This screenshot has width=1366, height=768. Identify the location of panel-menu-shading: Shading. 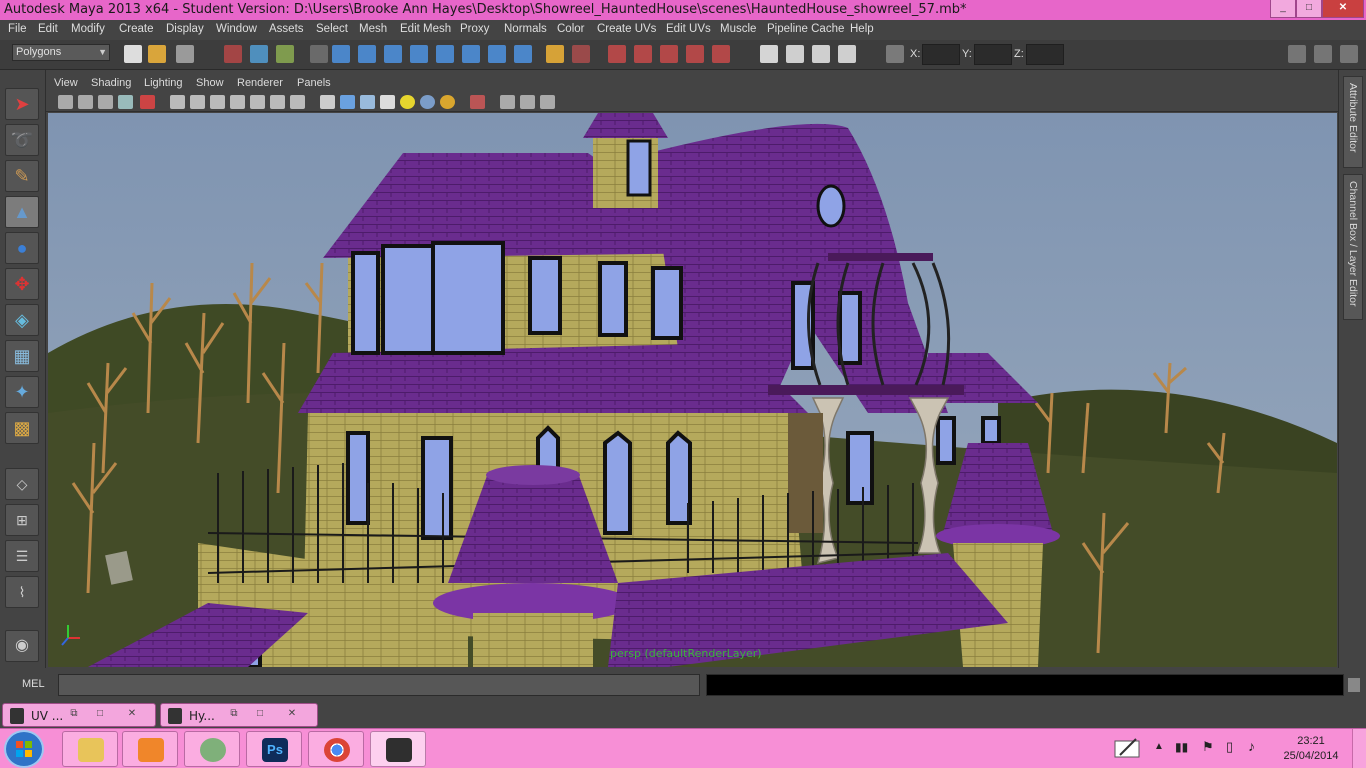
(111, 83).